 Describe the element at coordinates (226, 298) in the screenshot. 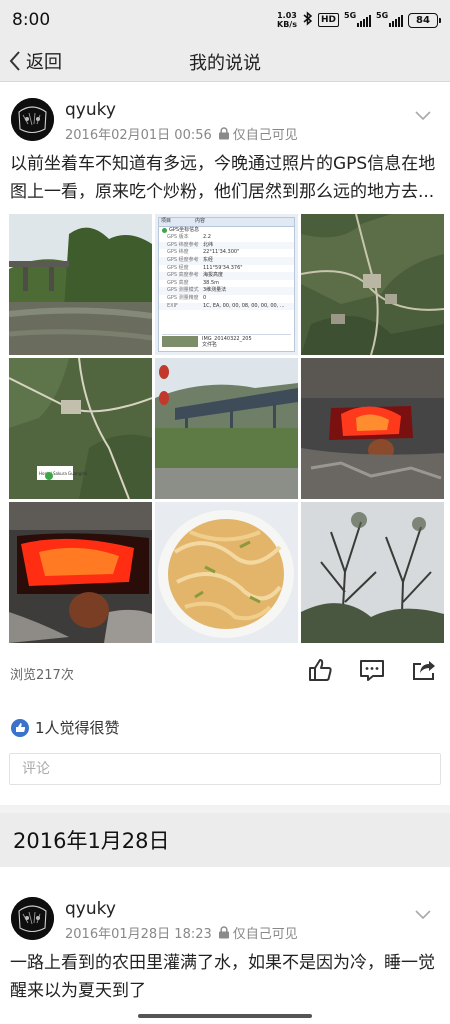

I see `gps-row: GPS 测量精度 0` at that location.